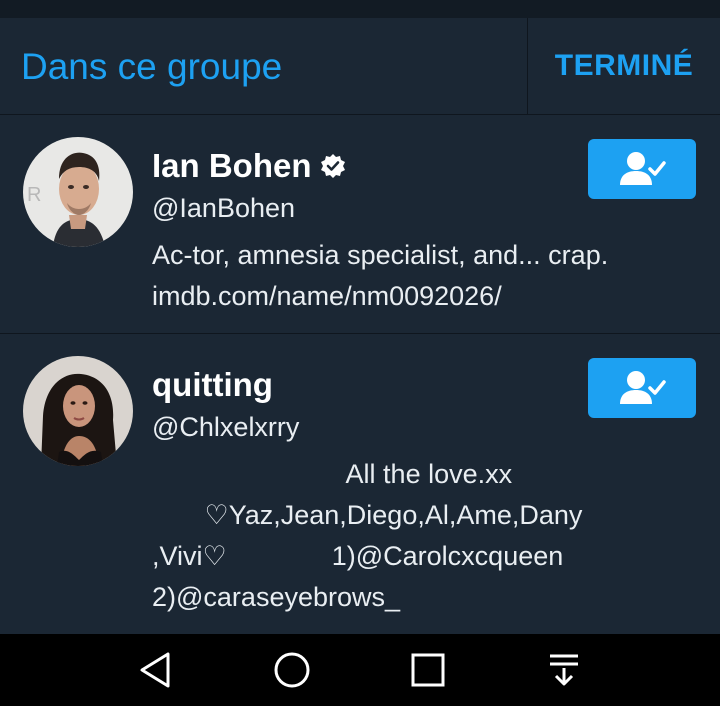 This screenshot has height=706, width=720. I want to click on header: Dans ce groupe TERMINÉ, so click(360, 66).